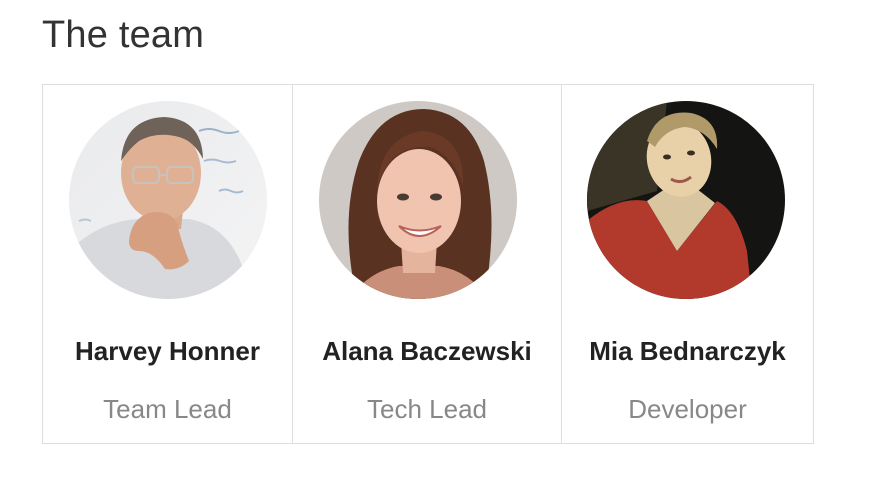 Image resolution: width=870 pixels, height=484 pixels. Describe the element at coordinates (687, 351) in the screenshot. I see `member-name: Mia Bednarczyk` at that location.